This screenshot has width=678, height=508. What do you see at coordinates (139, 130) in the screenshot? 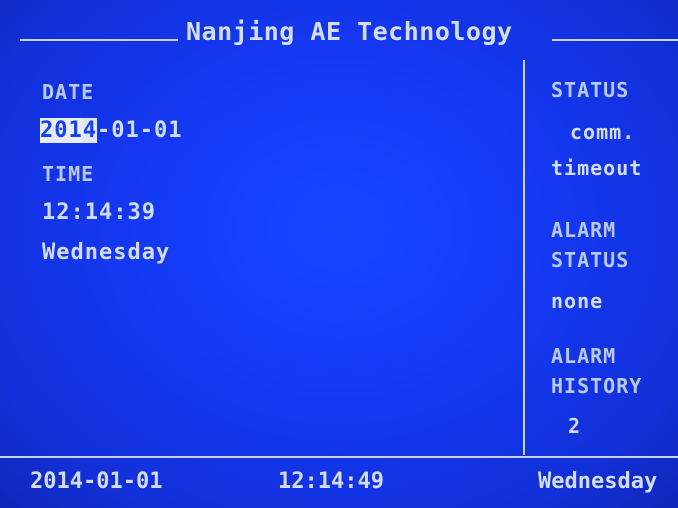
I see `date-month-day: -01-01` at bounding box center [139, 130].